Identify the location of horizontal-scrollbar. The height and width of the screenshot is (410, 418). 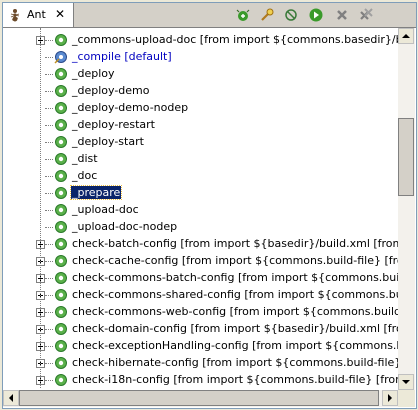
(200, 398).